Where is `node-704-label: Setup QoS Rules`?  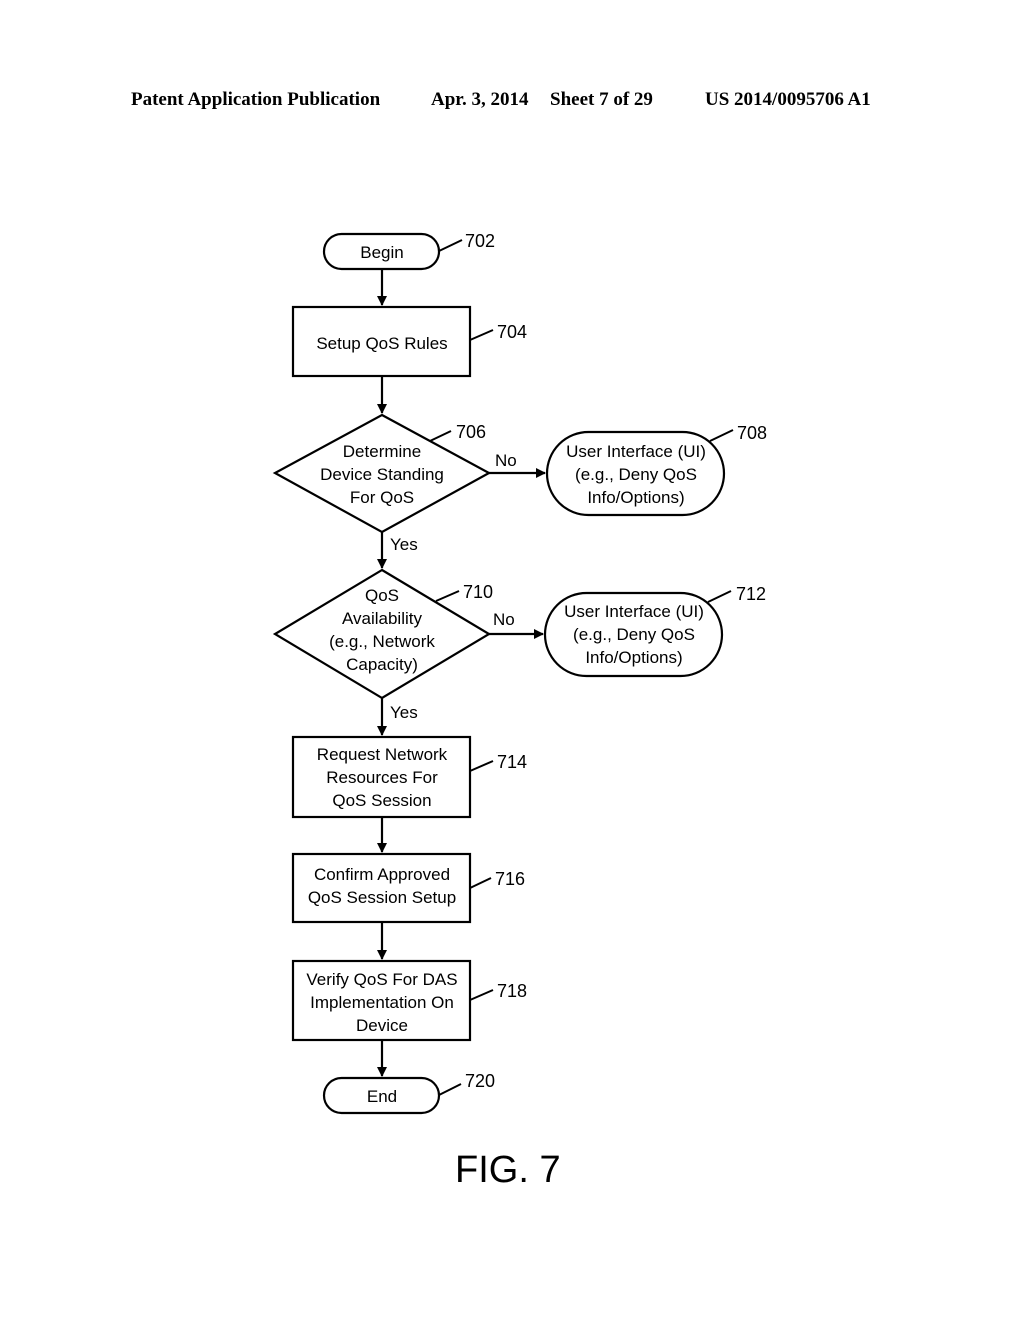
node-704-label: Setup QoS Rules is located at coordinates (381, 343).